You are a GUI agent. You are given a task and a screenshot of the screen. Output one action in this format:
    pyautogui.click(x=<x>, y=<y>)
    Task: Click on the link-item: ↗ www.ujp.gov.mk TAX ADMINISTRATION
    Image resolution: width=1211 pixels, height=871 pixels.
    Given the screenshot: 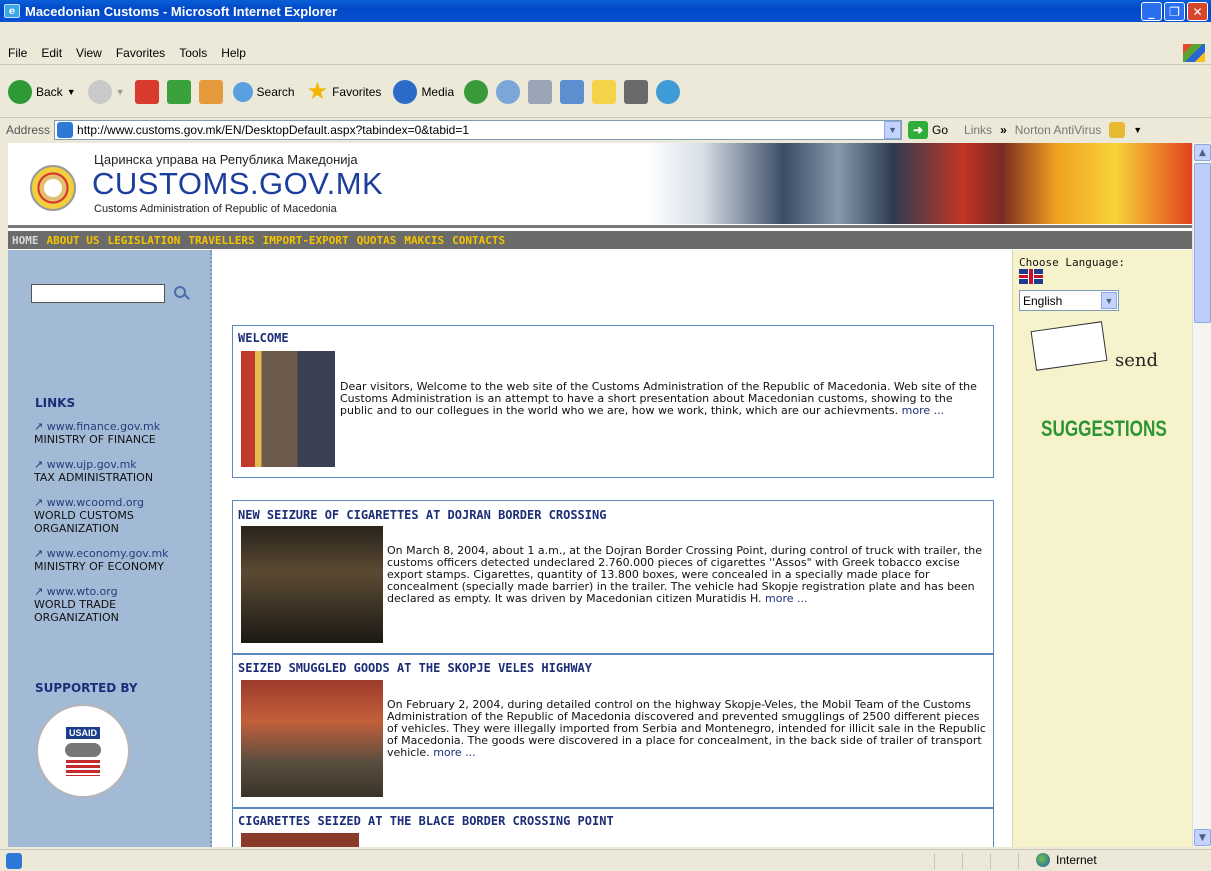 What is the action you would take?
    pyautogui.click(x=93, y=471)
    